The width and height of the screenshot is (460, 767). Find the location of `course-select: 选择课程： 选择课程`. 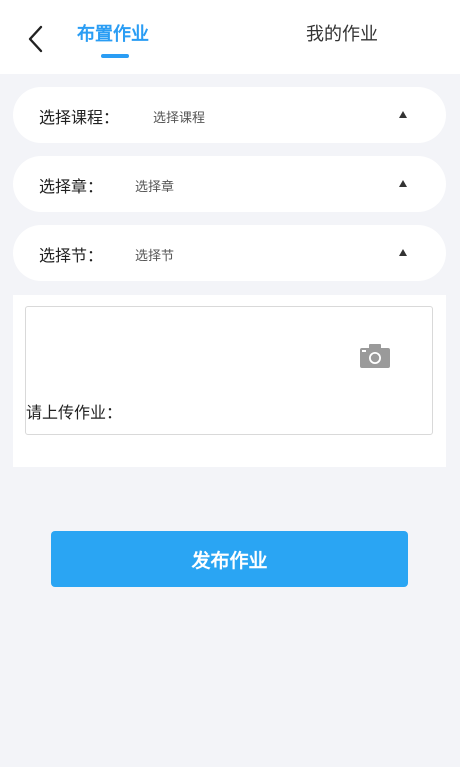

course-select: 选择课程： 选择课程 is located at coordinates (229, 115).